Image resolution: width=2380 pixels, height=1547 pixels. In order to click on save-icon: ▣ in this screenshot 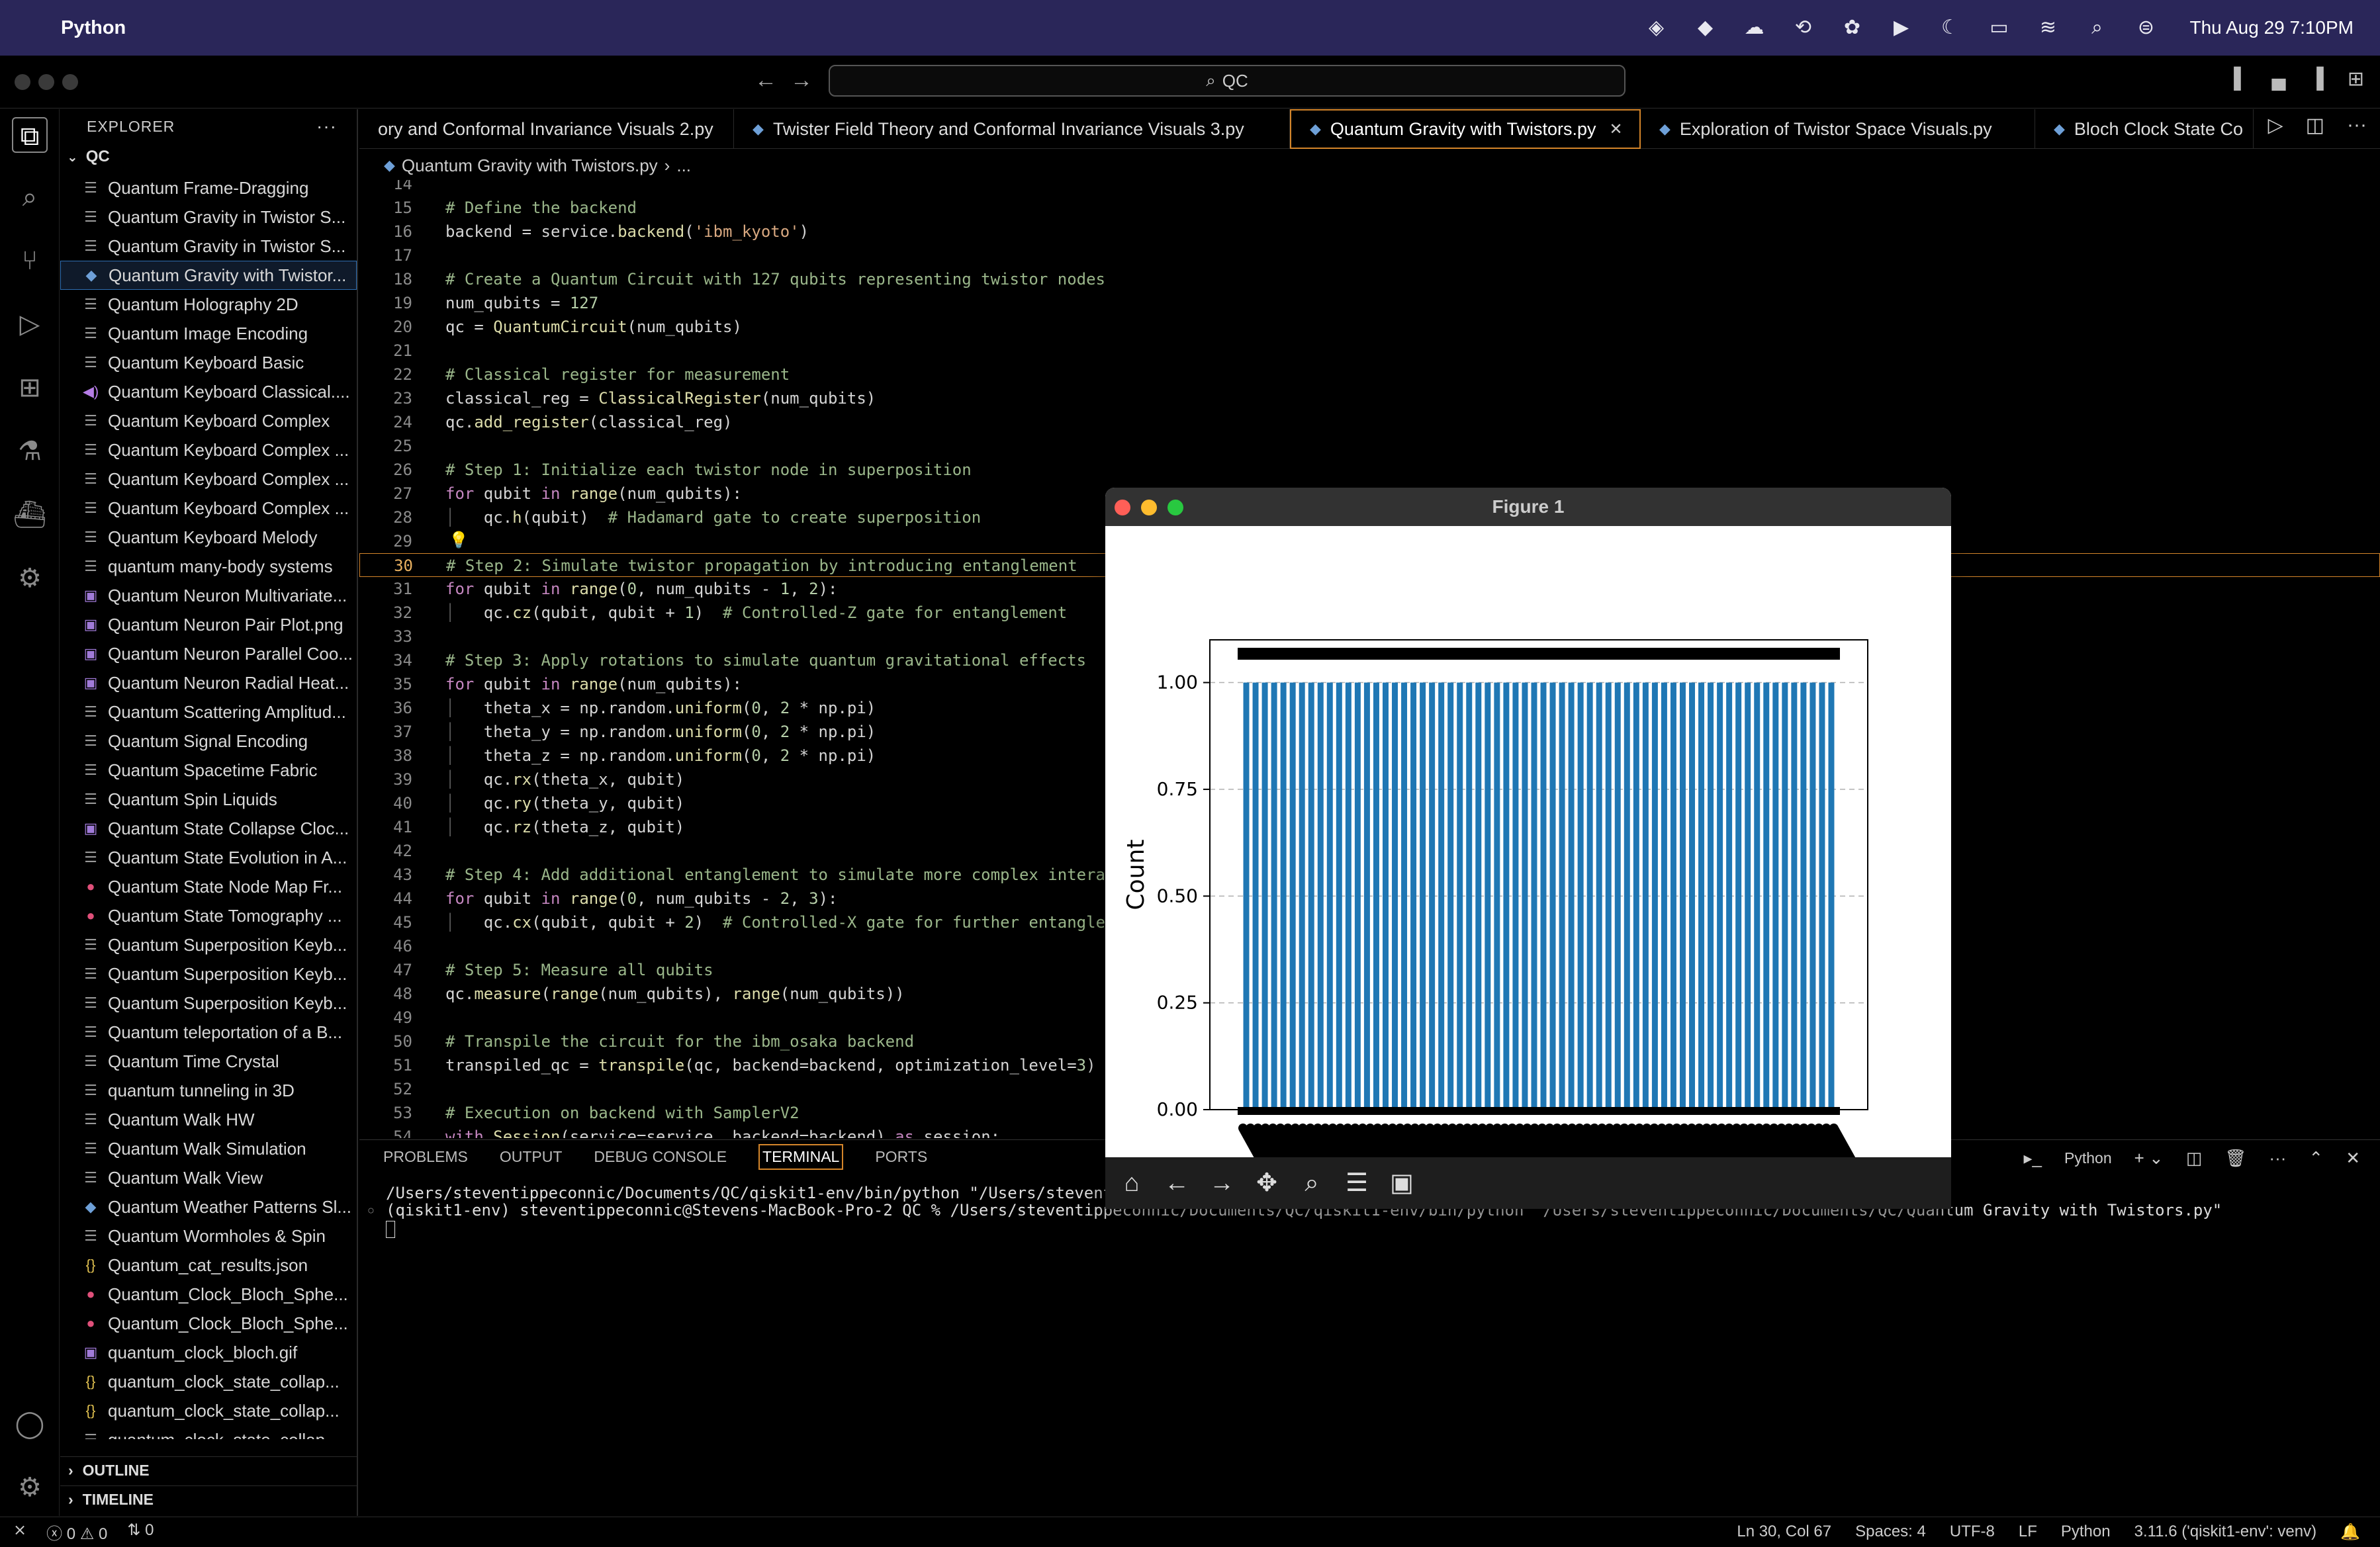, I will do `click(1402, 1183)`.